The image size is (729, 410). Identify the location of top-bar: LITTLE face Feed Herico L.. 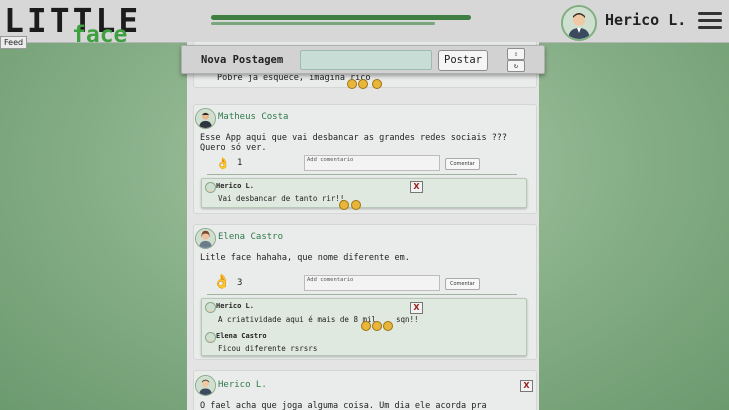
(364, 24).